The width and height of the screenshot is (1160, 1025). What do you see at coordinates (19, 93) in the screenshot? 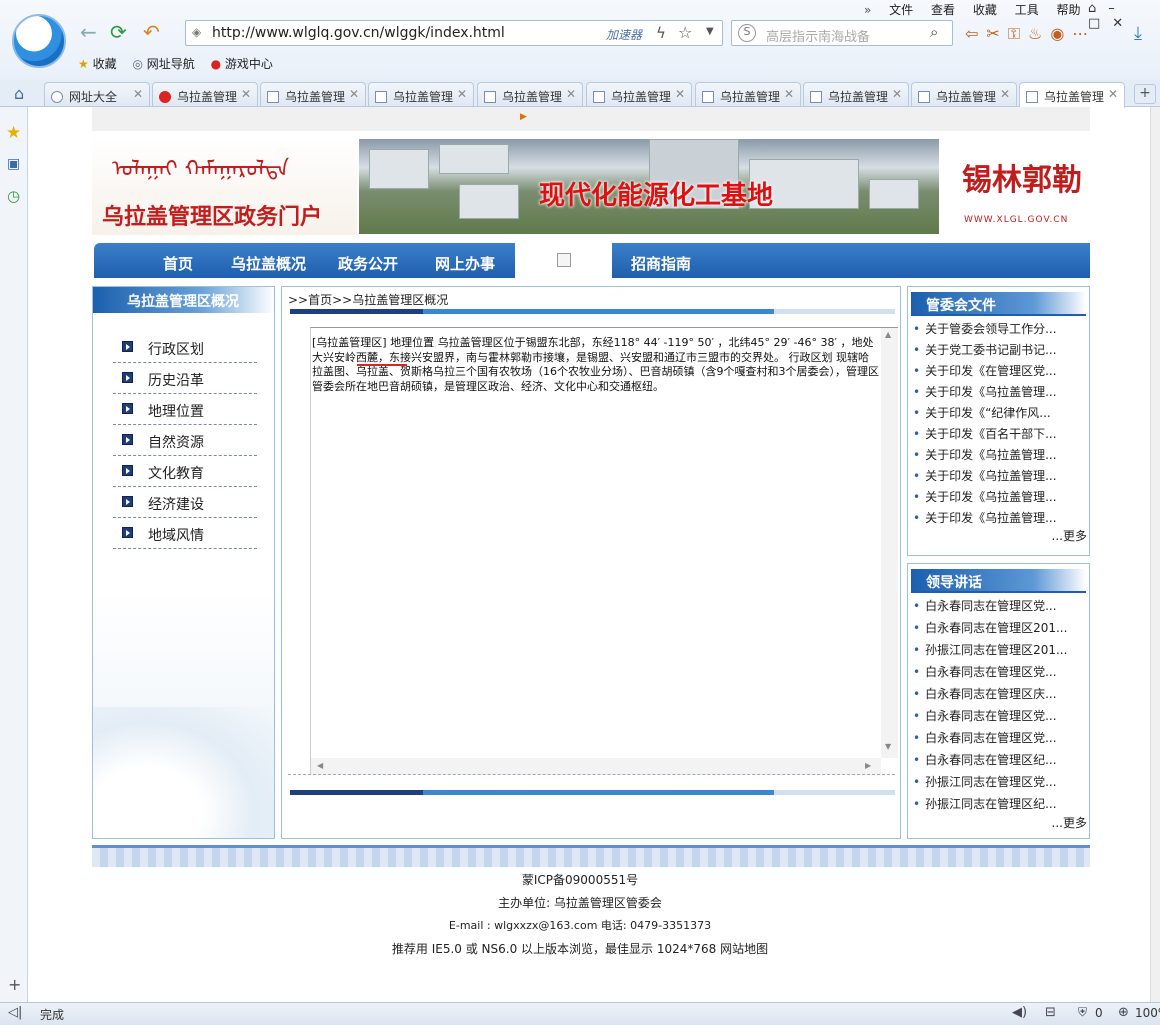
I see `home-icon: ⌂` at bounding box center [19, 93].